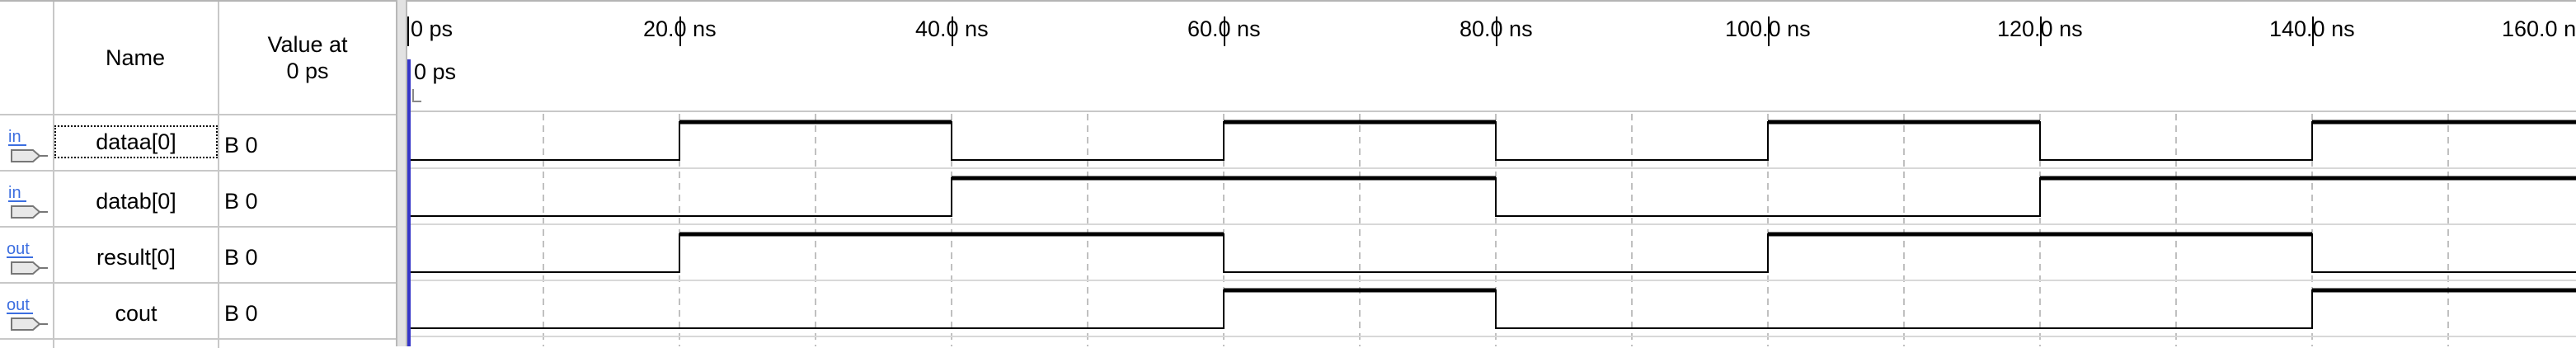  What do you see at coordinates (136, 141) in the screenshot?
I see `signal-name: dataa[0]` at bounding box center [136, 141].